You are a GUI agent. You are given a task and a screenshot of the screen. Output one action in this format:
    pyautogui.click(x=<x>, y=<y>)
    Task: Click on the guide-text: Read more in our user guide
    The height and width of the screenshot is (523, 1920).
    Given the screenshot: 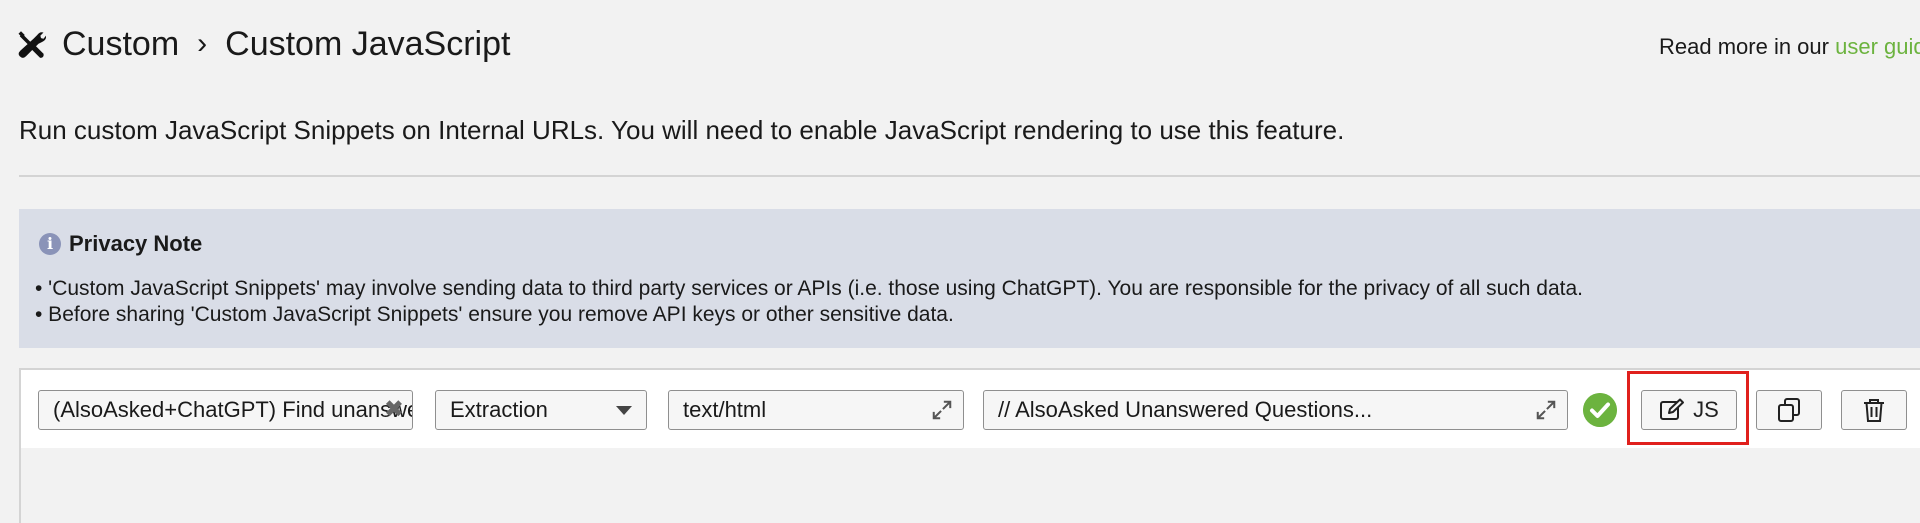 What is the action you would take?
    pyautogui.click(x=1789, y=47)
    